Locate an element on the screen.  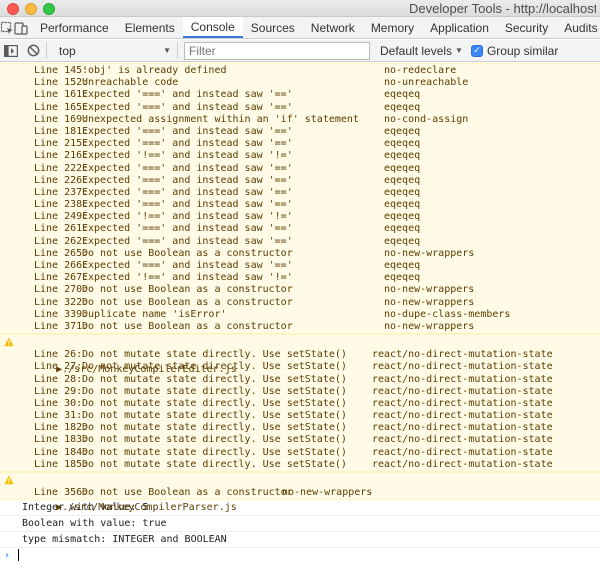
lint-line-number: Line 215: is located at coordinates (61, 144).